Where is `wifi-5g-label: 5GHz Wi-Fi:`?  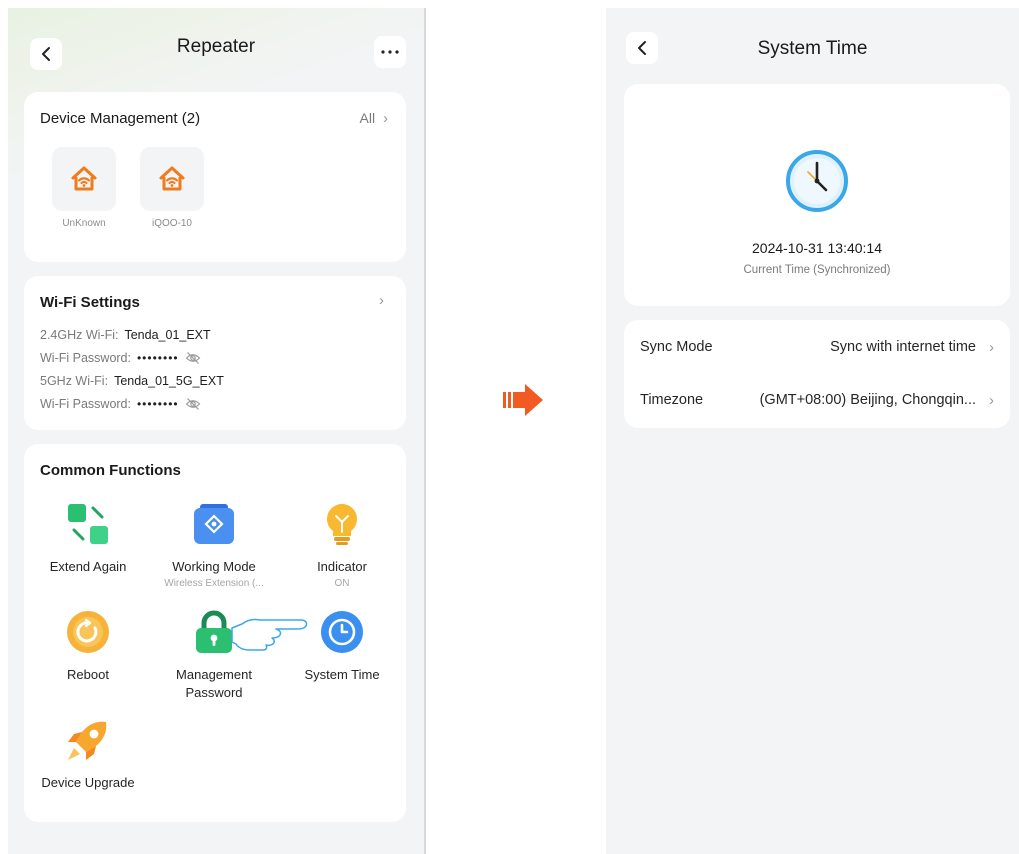
wifi-5g-label: 5GHz Wi-Fi: is located at coordinates (74, 381).